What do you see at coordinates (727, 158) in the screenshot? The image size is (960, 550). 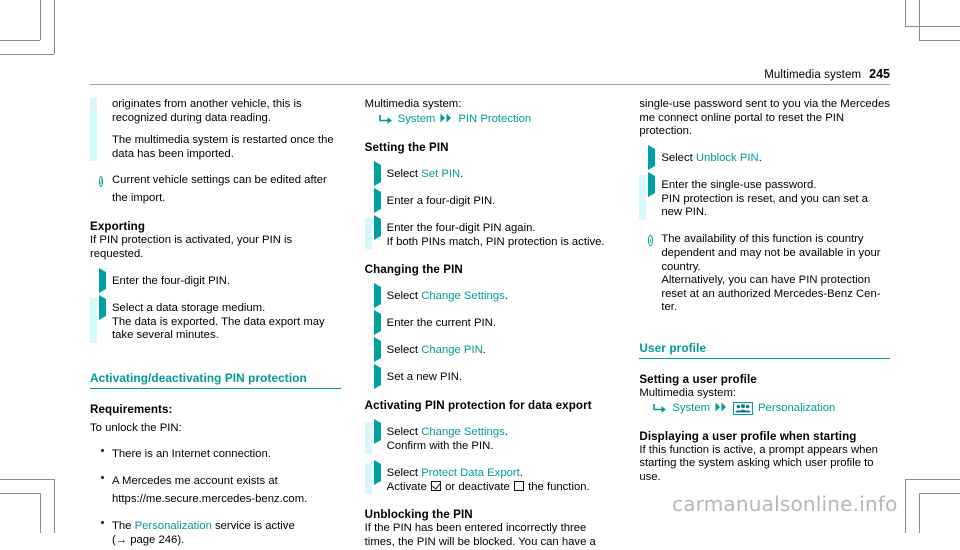 I see `unblock-pin-link: Unblock PIN` at bounding box center [727, 158].